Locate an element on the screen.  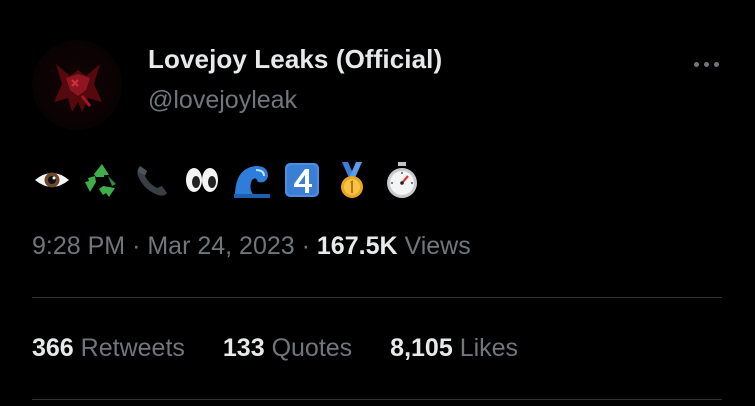
retweets-count: 366 is located at coordinates (53, 348).